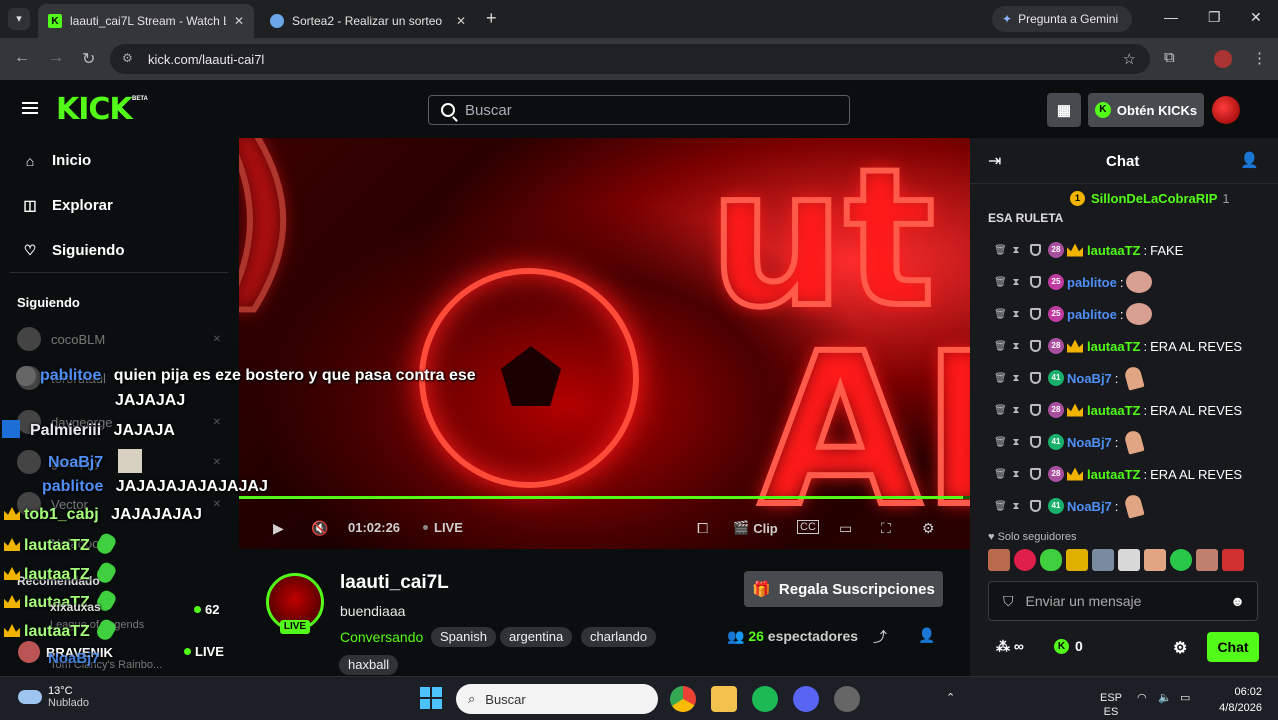 This screenshot has height=720, width=1278. What do you see at coordinates (431, 698) in the screenshot?
I see `windows-start-icon` at bounding box center [431, 698].